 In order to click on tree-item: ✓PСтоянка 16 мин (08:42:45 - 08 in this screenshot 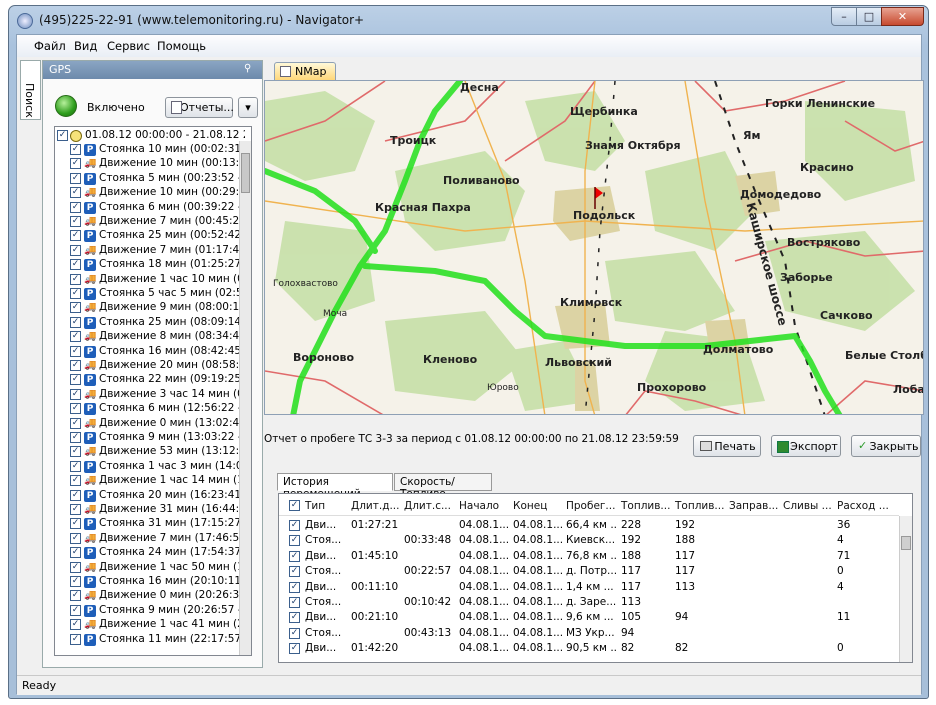, I will do `click(150, 352)`.